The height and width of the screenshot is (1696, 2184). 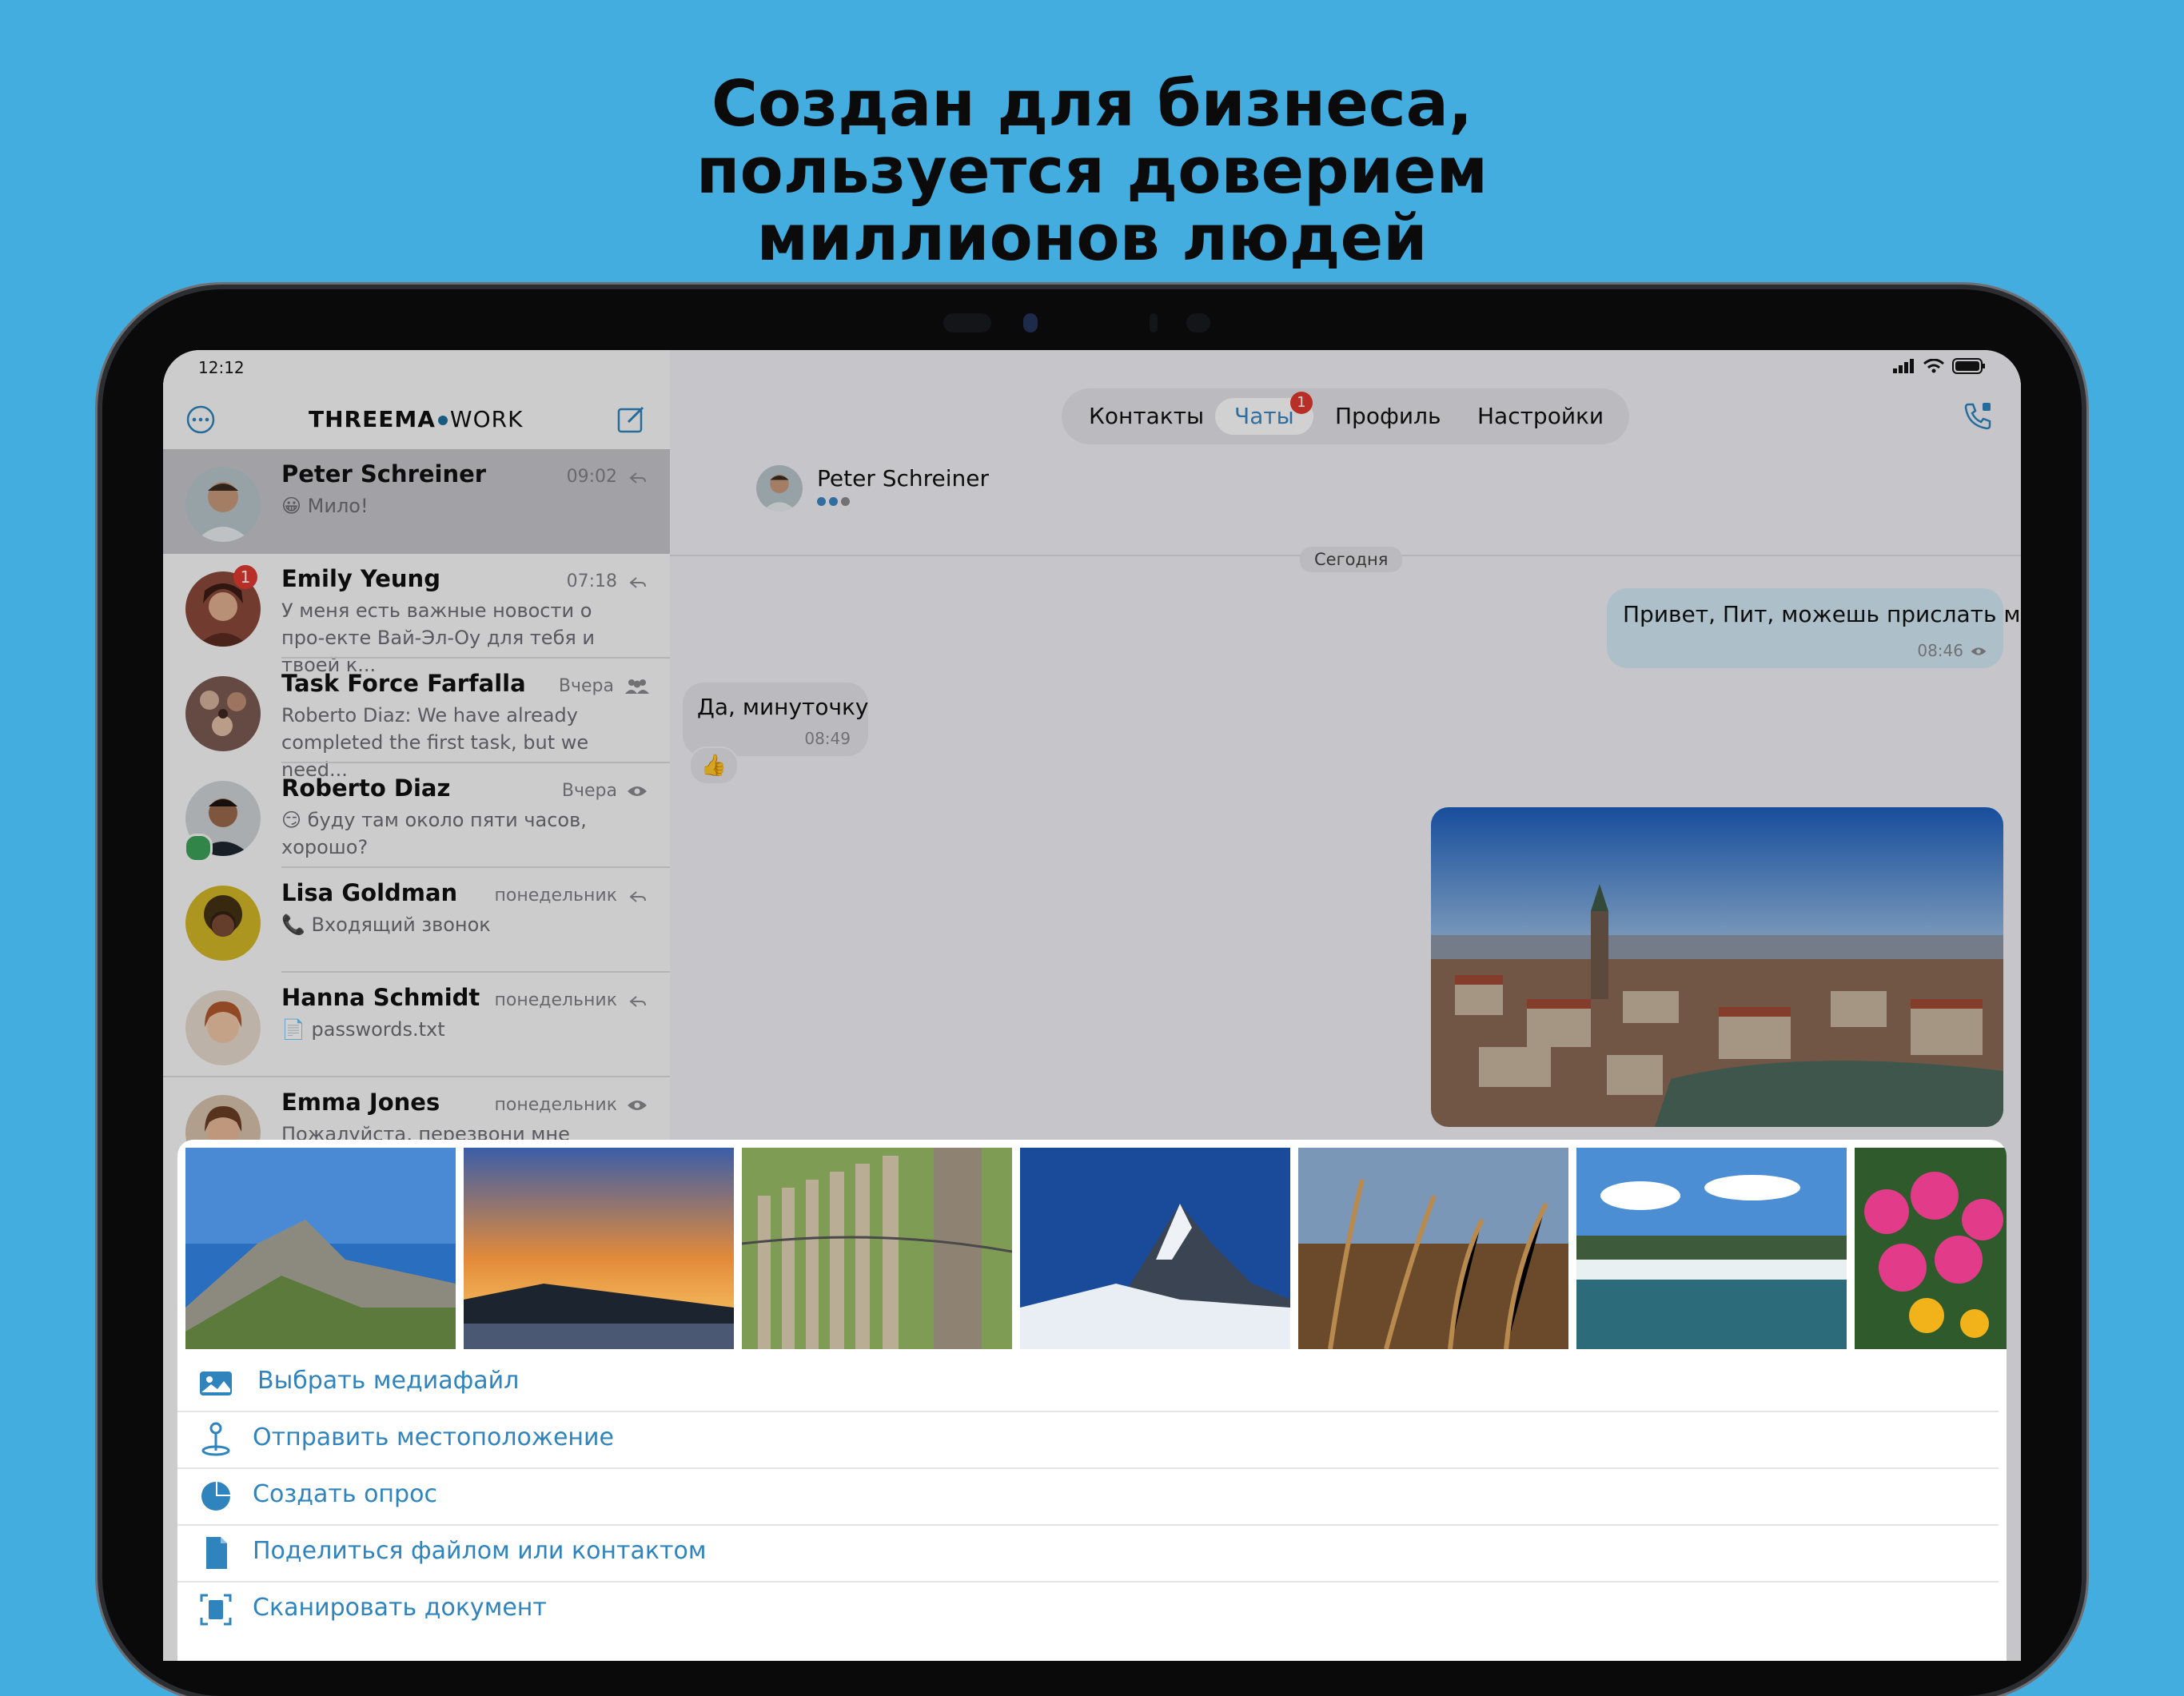 What do you see at coordinates (433, 1437) in the screenshot?
I see `action-label: Отправить местоположение` at bounding box center [433, 1437].